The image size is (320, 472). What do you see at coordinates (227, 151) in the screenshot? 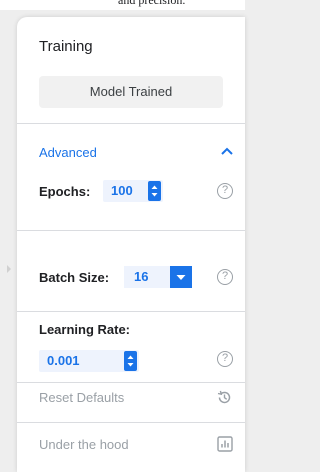
I see `chevron-up-icon` at bounding box center [227, 151].